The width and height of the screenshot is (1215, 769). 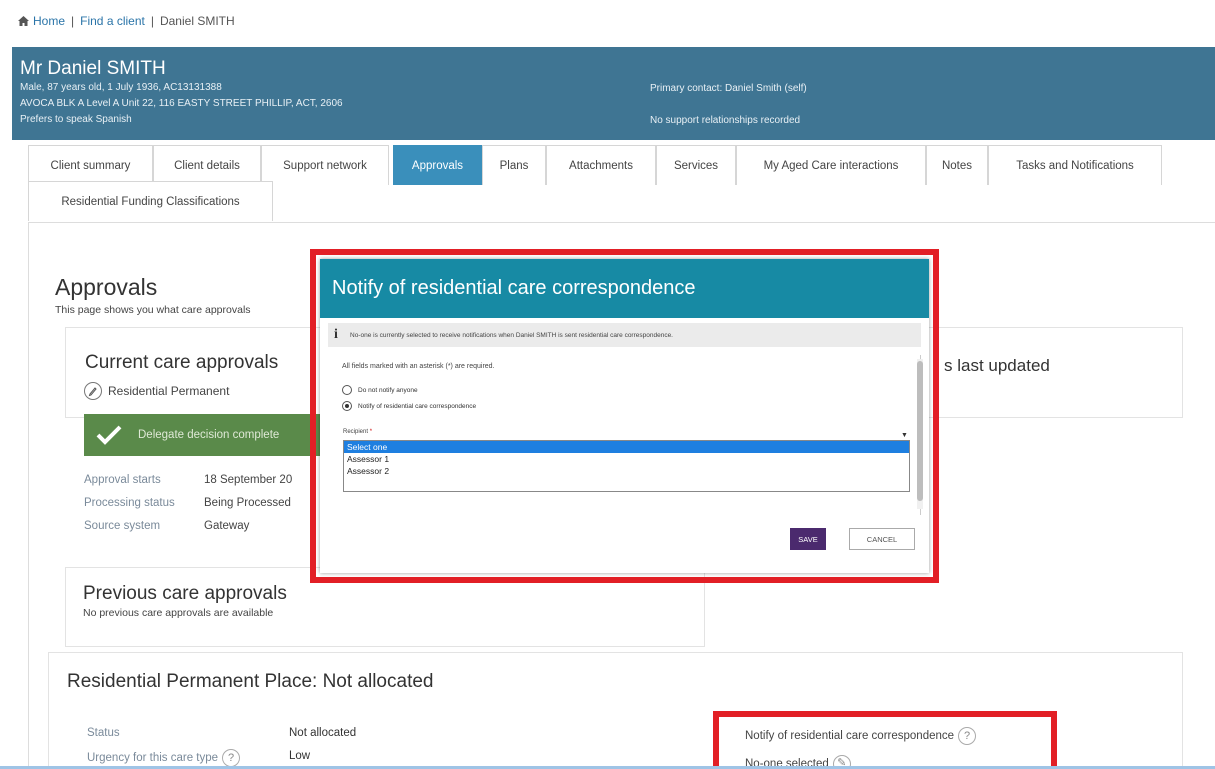 I want to click on tab-notes: Notes, so click(x=957, y=165).